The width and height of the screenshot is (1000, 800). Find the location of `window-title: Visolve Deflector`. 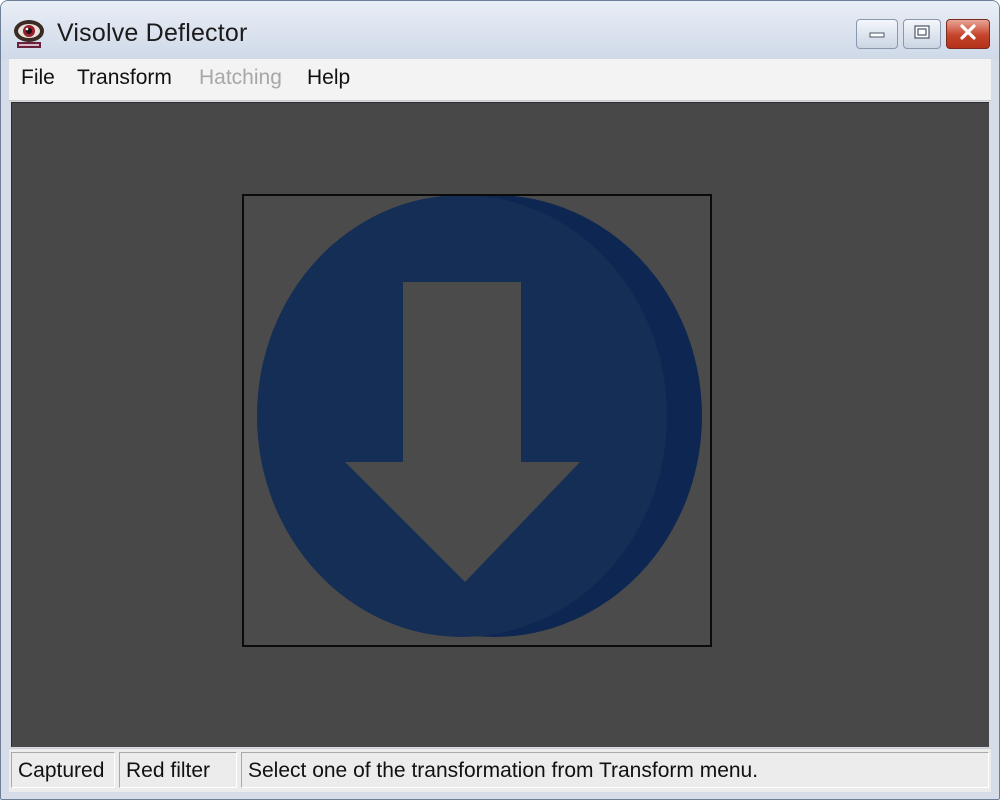

window-title: Visolve Deflector is located at coordinates (152, 33).